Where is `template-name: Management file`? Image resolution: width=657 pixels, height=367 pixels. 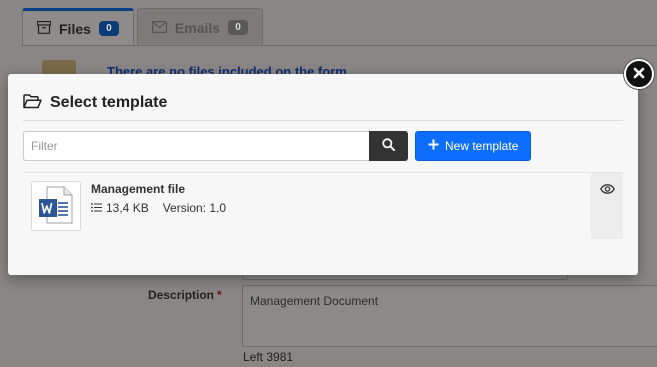
template-name: Management file is located at coordinates (138, 189).